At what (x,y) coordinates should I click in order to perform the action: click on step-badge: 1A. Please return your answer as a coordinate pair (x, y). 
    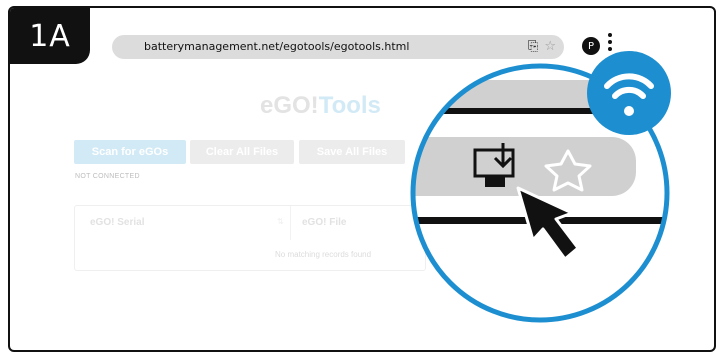
    Looking at the image, I should click on (50, 36).